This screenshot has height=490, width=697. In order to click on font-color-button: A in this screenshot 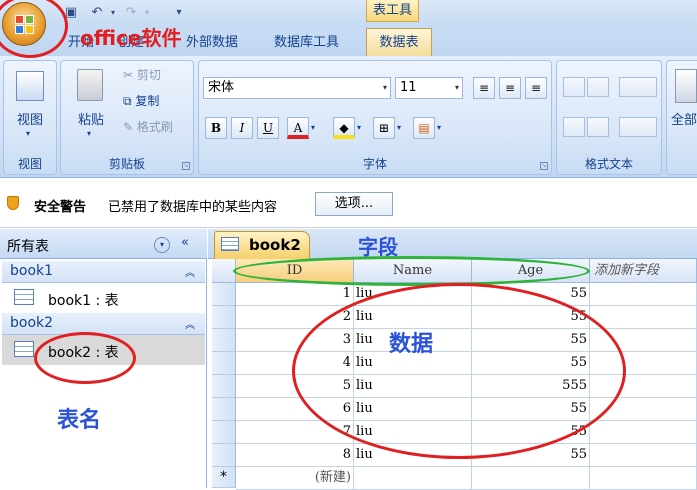, I will do `click(298, 128)`.